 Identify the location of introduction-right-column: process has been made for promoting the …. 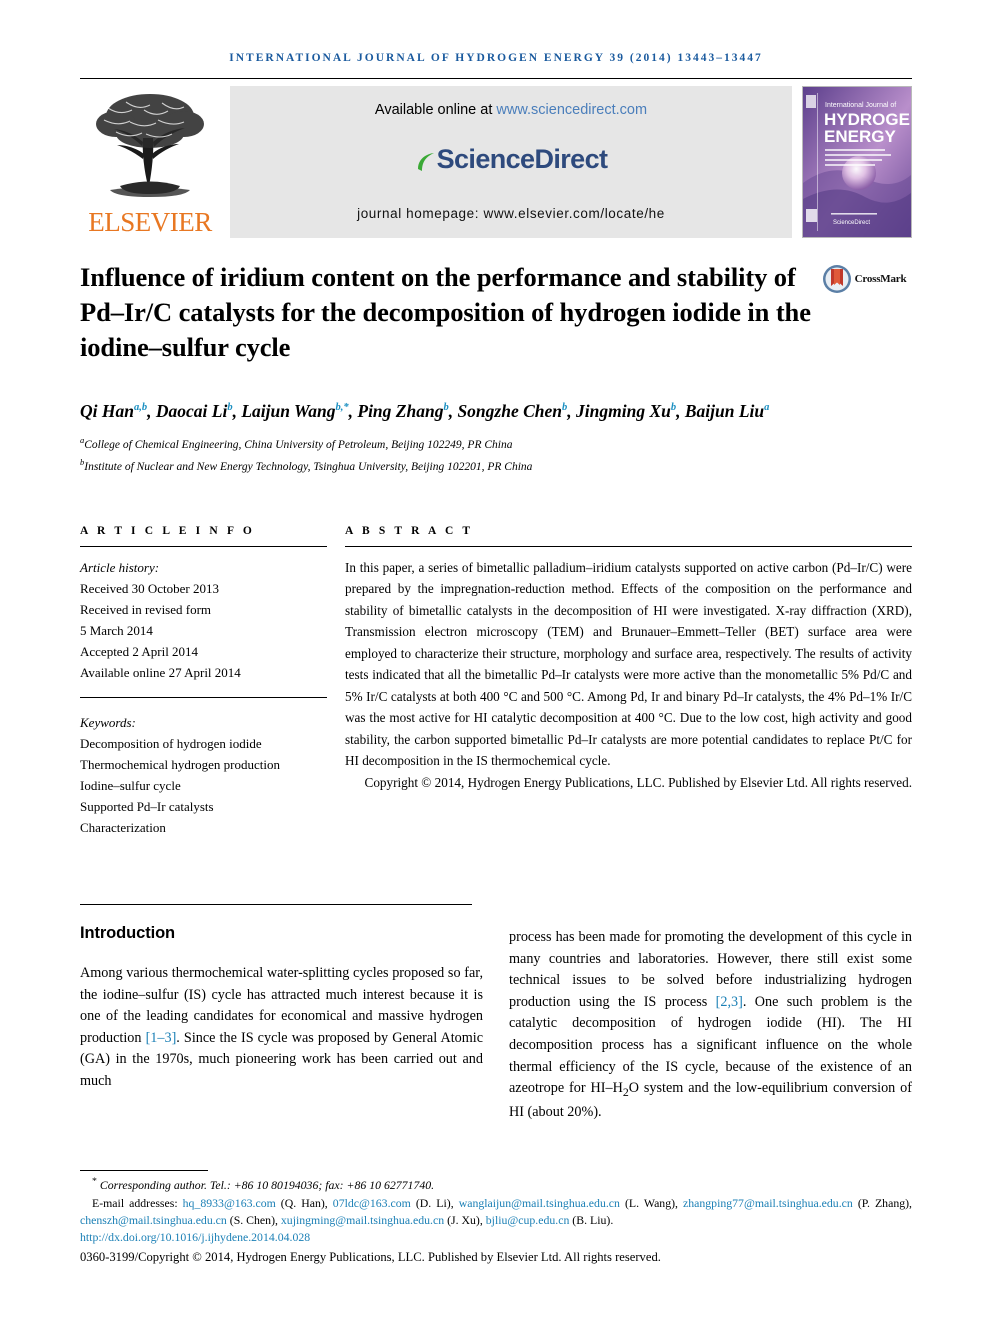
(710, 1021).